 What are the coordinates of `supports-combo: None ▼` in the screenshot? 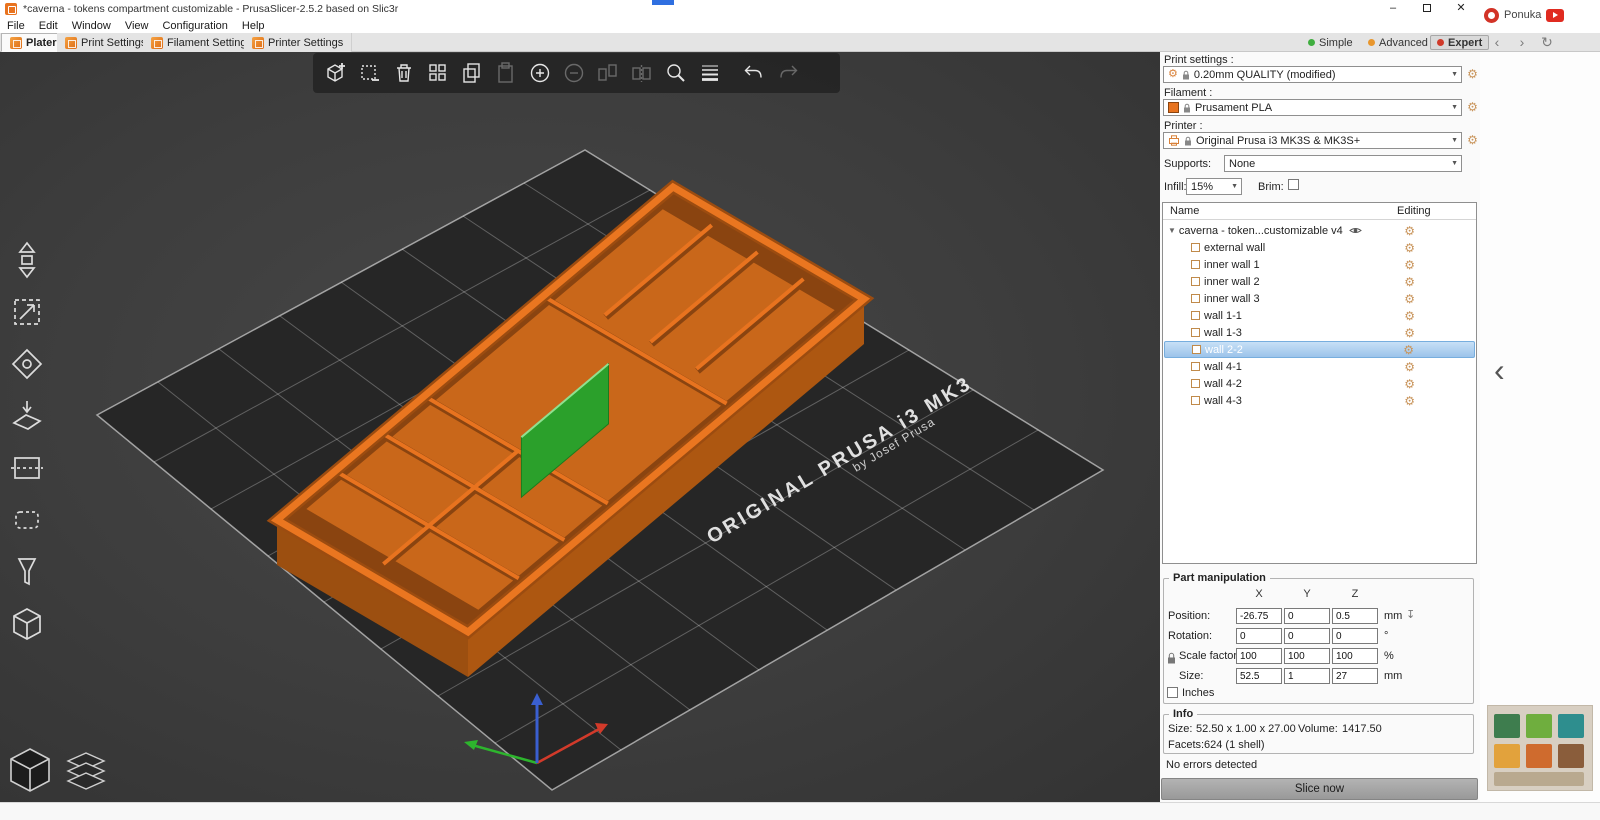 It's located at (1343, 163).